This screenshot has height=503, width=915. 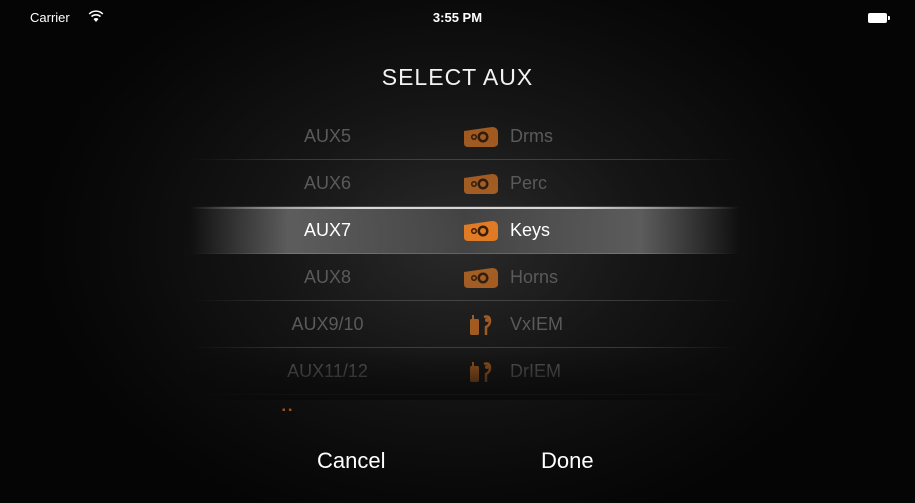 I want to click on battery-icon, so click(x=879, y=18).